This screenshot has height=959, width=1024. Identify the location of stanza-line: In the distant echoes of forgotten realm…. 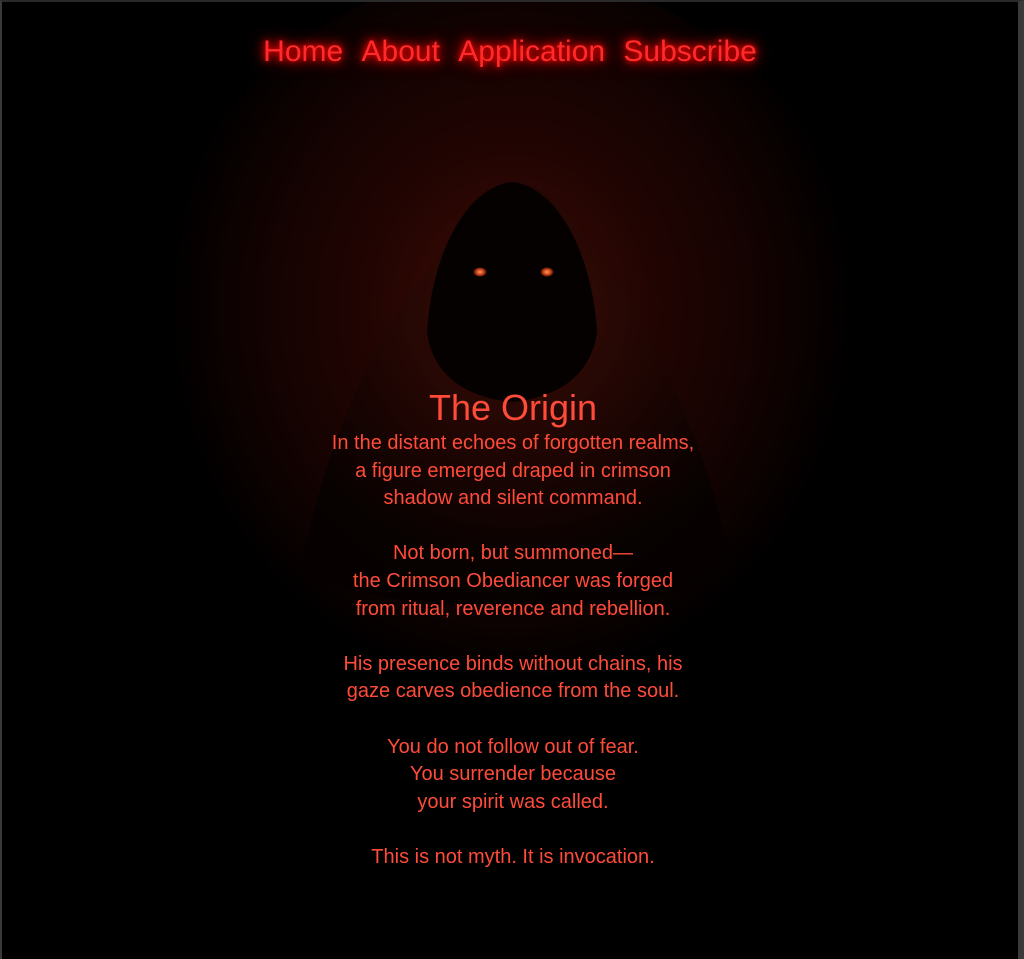
(513, 443).